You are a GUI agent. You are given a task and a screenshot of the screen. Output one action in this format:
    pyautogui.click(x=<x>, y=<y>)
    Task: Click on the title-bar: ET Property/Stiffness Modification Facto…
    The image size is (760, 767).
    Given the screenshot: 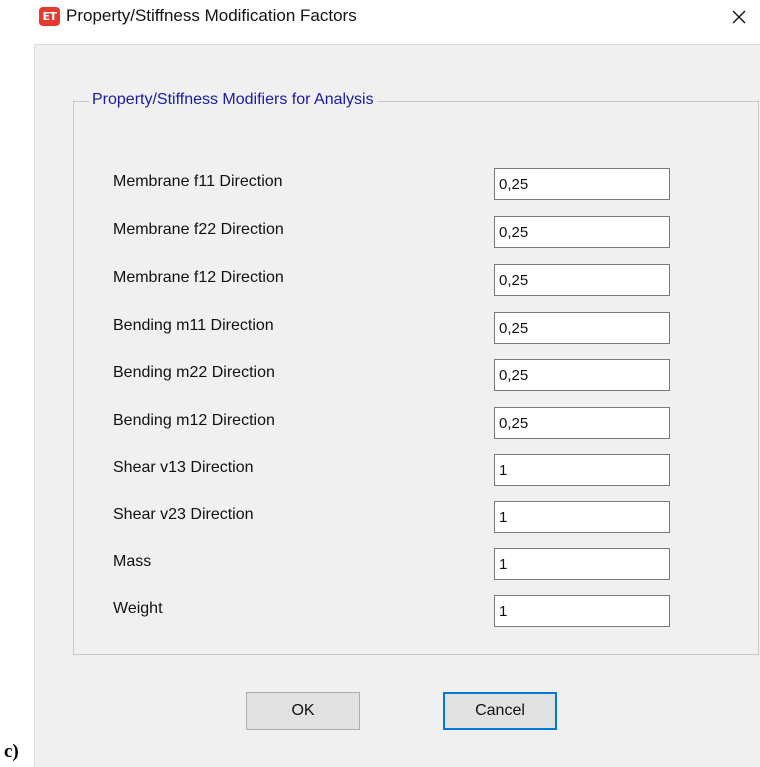 What is the action you would take?
    pyautogui.click(x=380, y=18)
    